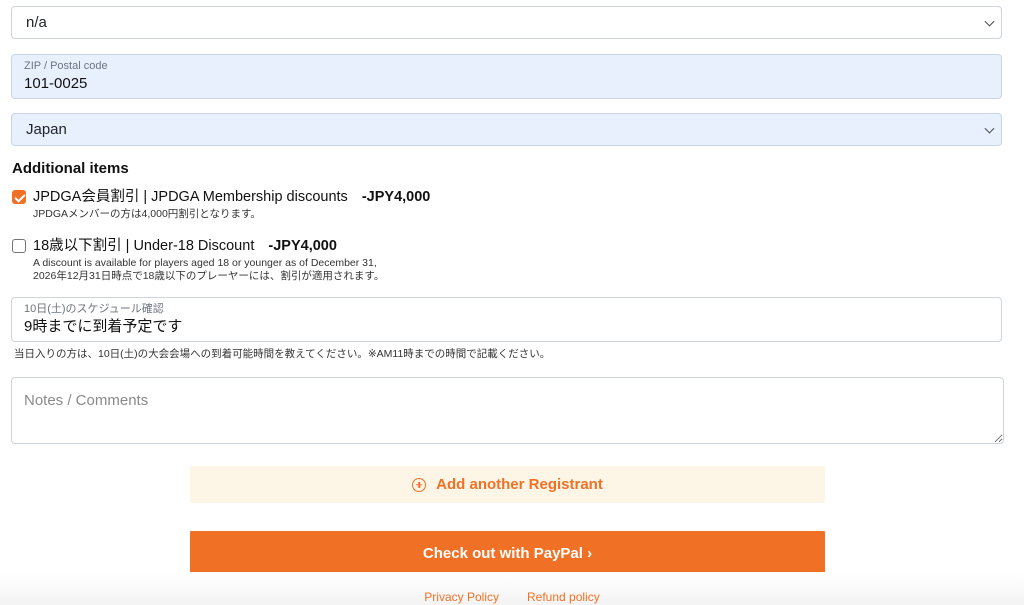 The image size is (1024, 605). What do you see at coordinates (70, 168) in the screenshot?
I see `additional-items-title: Additional items` at bounding box center [70, 168].